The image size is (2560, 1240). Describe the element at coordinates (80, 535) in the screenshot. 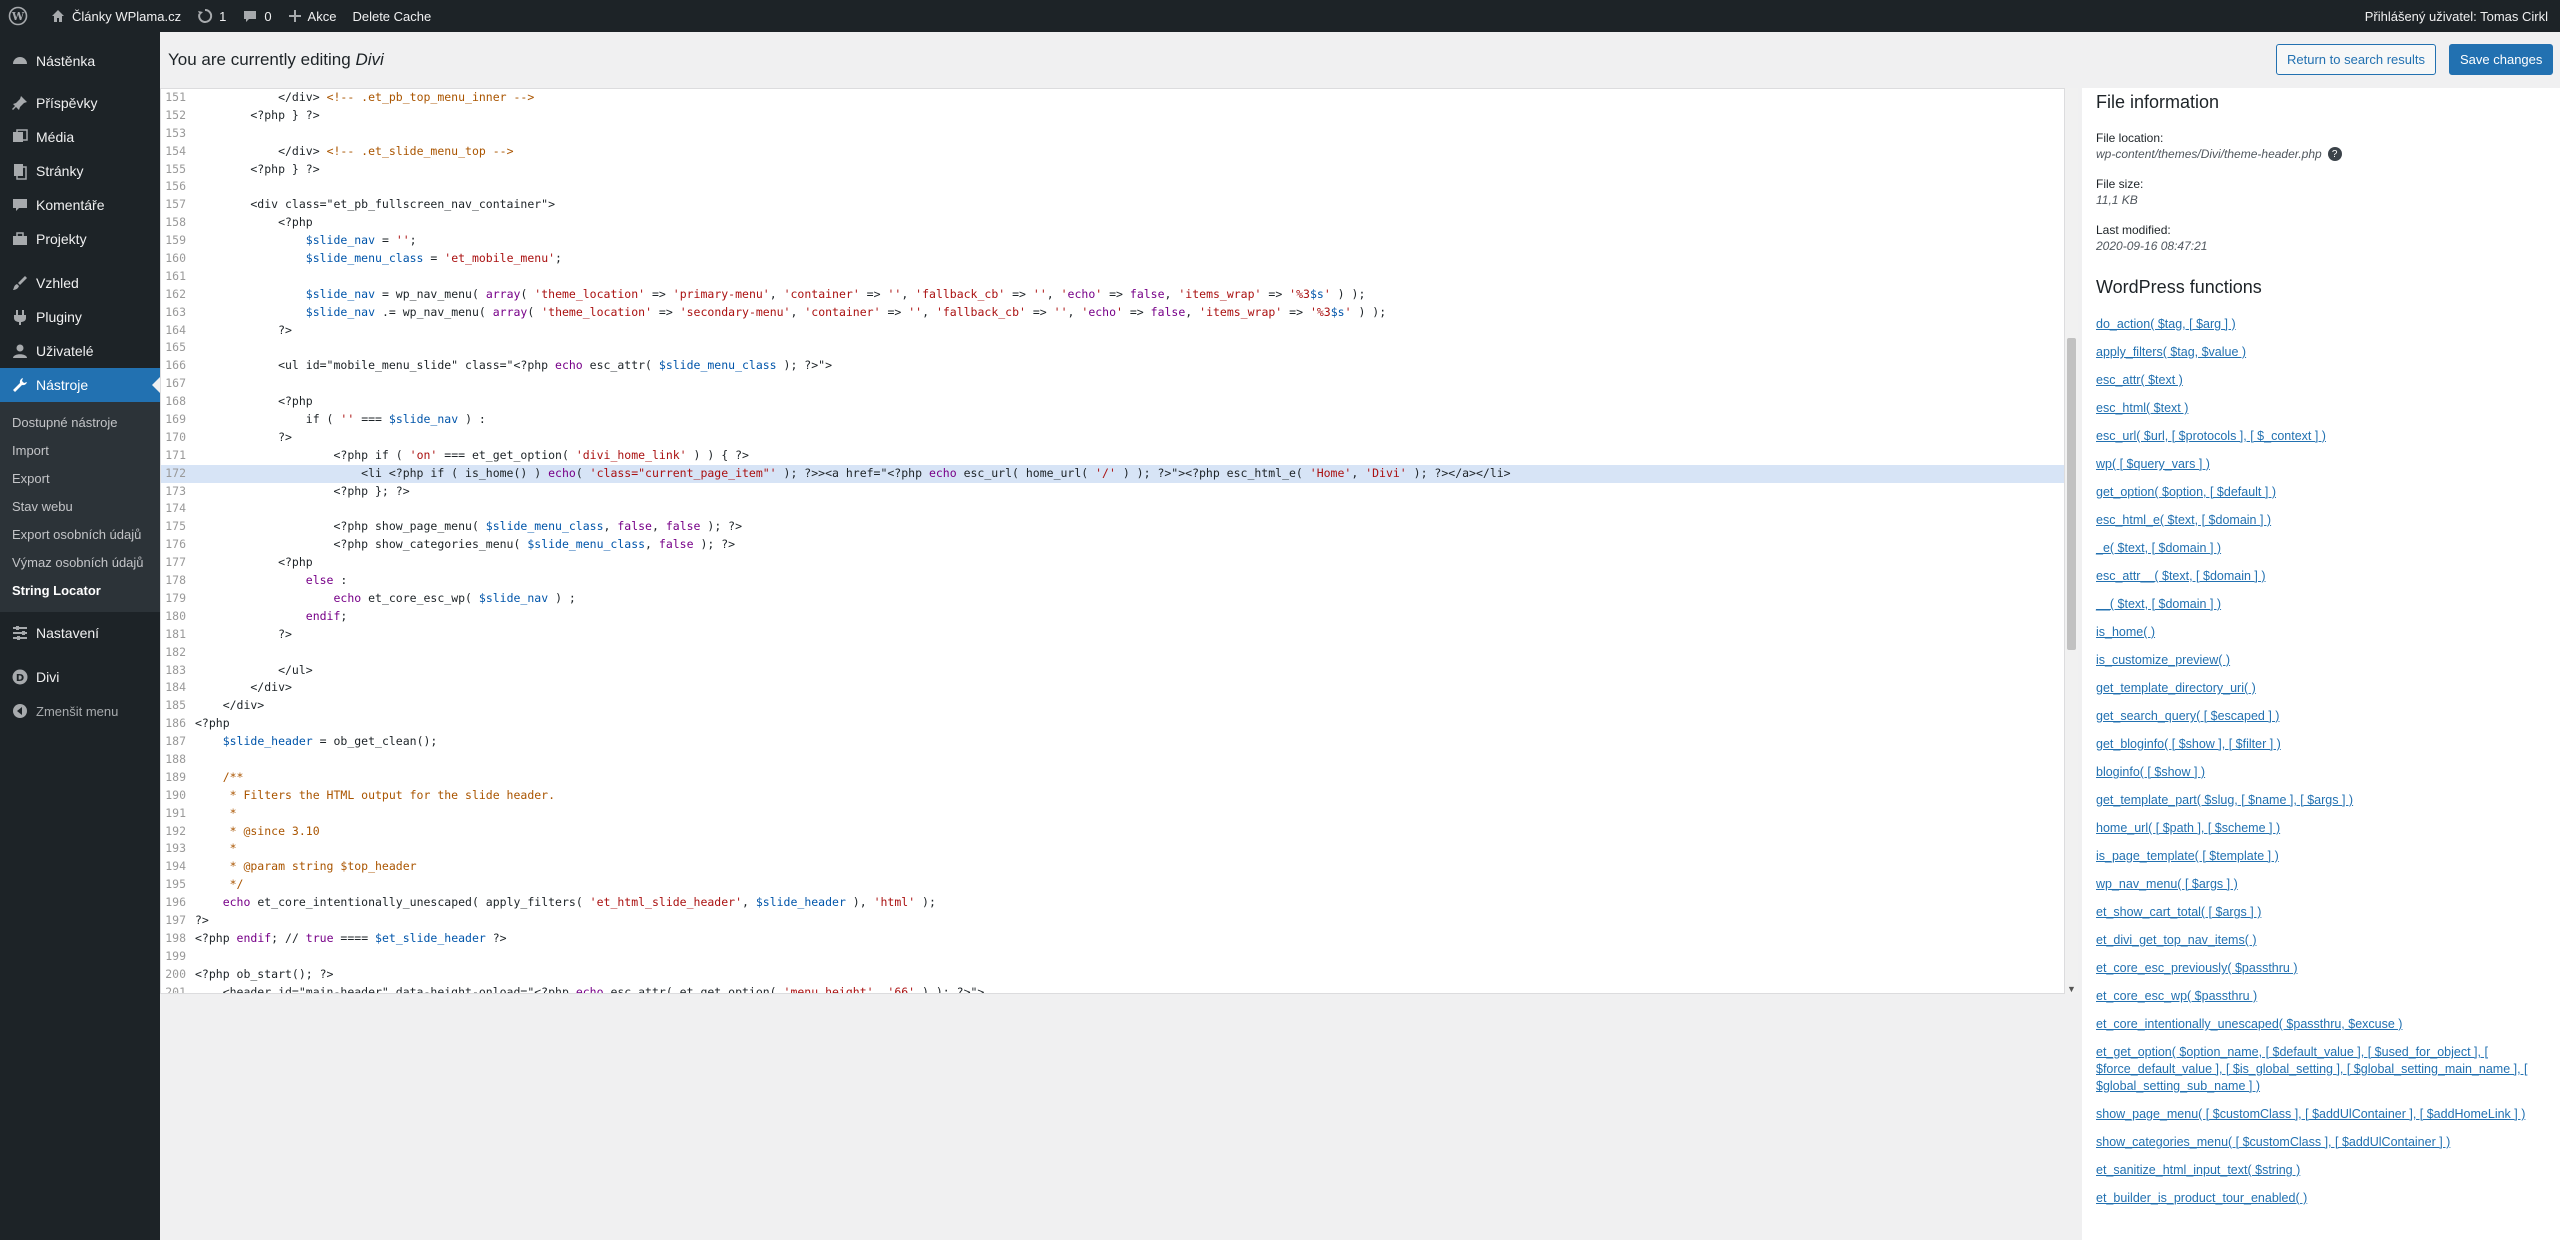

I see `submenu-item-export-personal-data: Export osobních údajů` at that location.